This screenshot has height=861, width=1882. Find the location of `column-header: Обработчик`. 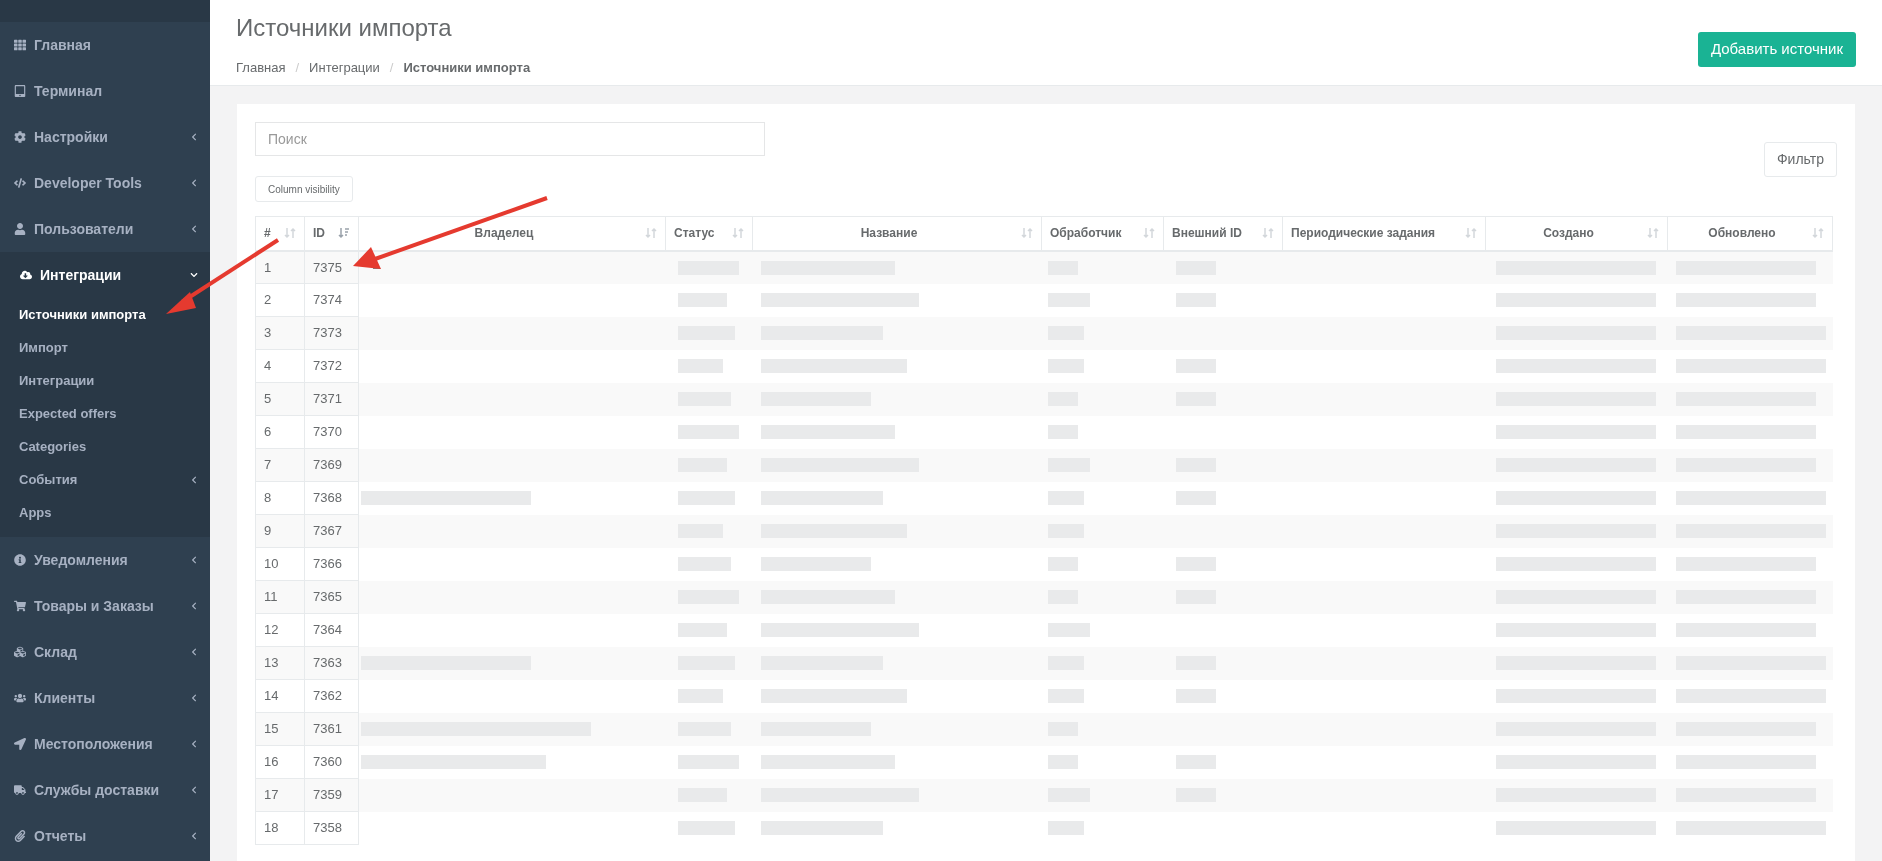

column-header: Обработчик is located at coordinates (1102, 233).